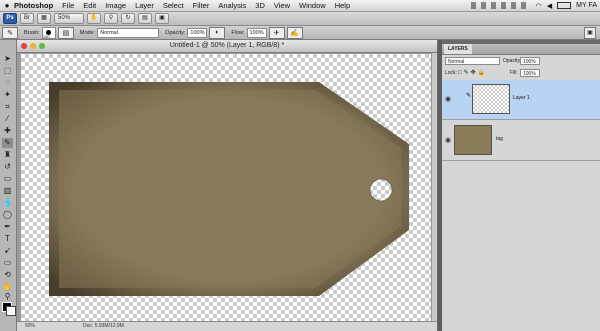 The width and height of the screenshot is (600, 331). Describe the element at coordinates (162, 18) in the screenshot. I see `screen-mode-icon: ▣` at that location.